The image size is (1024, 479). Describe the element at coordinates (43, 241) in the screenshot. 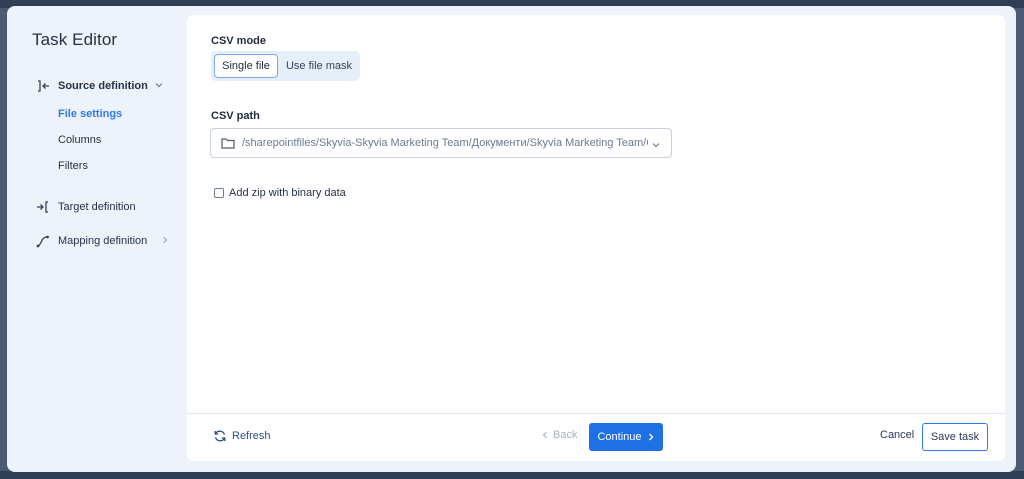

I see `mapping-icon` at that location.